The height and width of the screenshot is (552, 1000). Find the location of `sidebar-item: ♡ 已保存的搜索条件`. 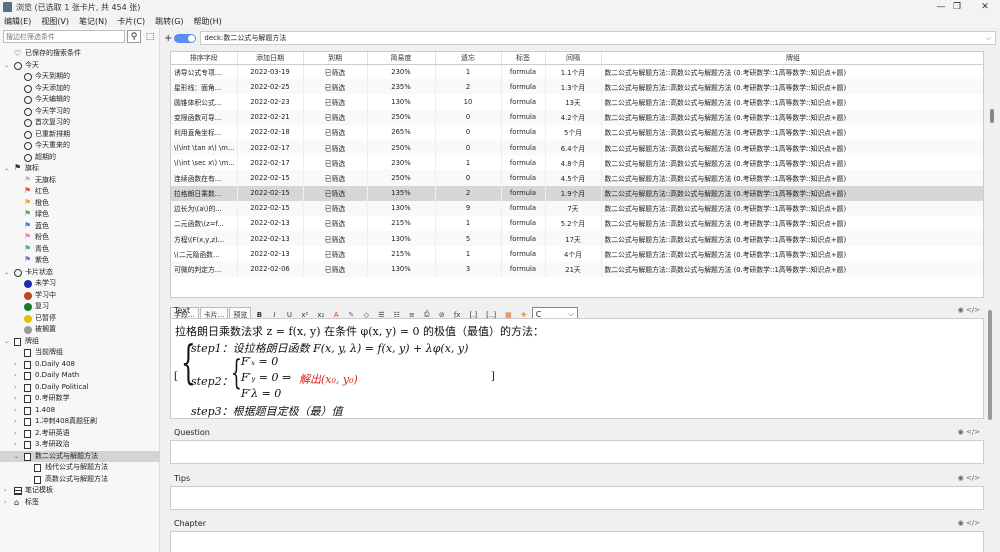

sidebar-item: ♡ 已保存的搜索条件 is located at coordinates (80, 54).